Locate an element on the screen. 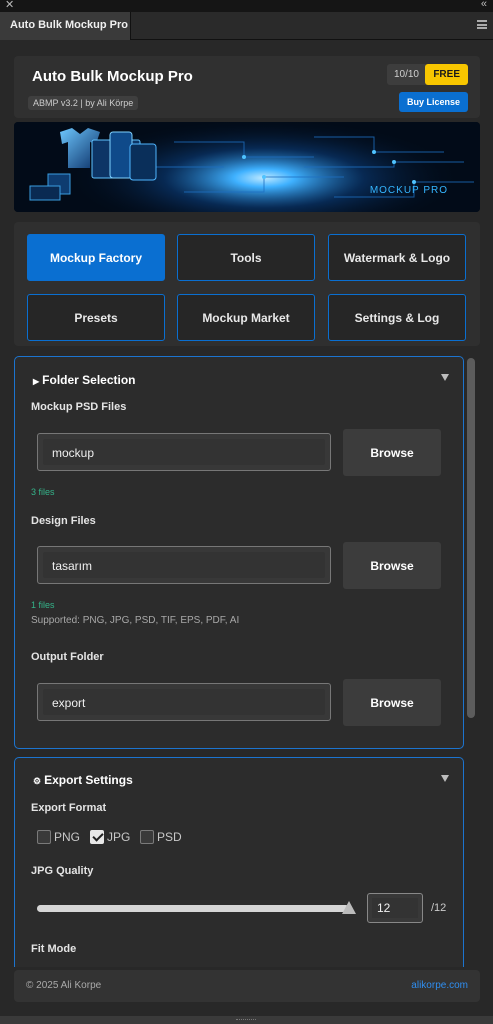  version-badge: ABMP v3.2 | by Ali Körpe is located at coordinates (83, 103).